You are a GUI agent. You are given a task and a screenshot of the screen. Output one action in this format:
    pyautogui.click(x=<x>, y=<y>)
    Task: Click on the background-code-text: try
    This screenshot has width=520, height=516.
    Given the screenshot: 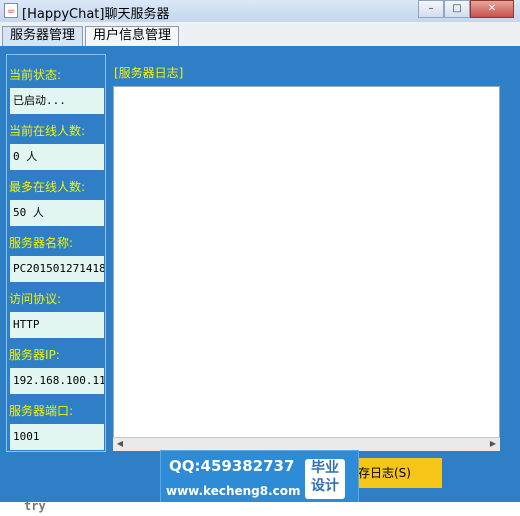 What is the action you would take?
    pyautogui.click(x=35, y=506)
    